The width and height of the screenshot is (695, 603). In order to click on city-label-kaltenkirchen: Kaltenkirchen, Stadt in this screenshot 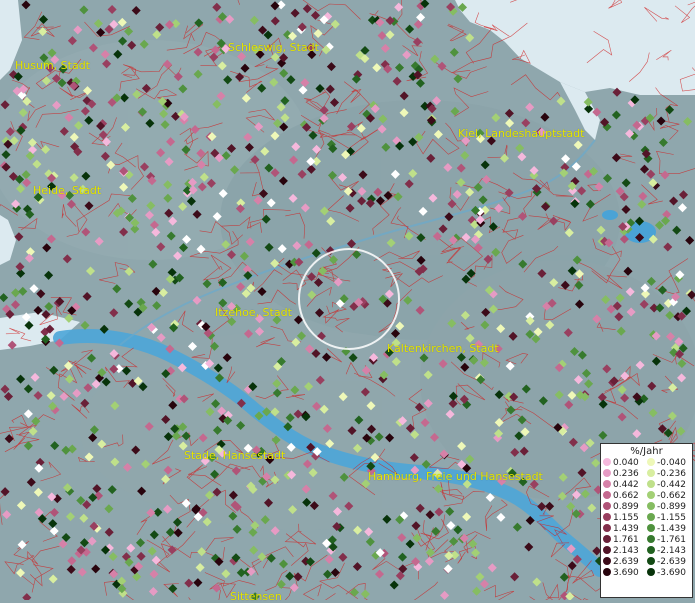, I will do `click(443, 348)`.